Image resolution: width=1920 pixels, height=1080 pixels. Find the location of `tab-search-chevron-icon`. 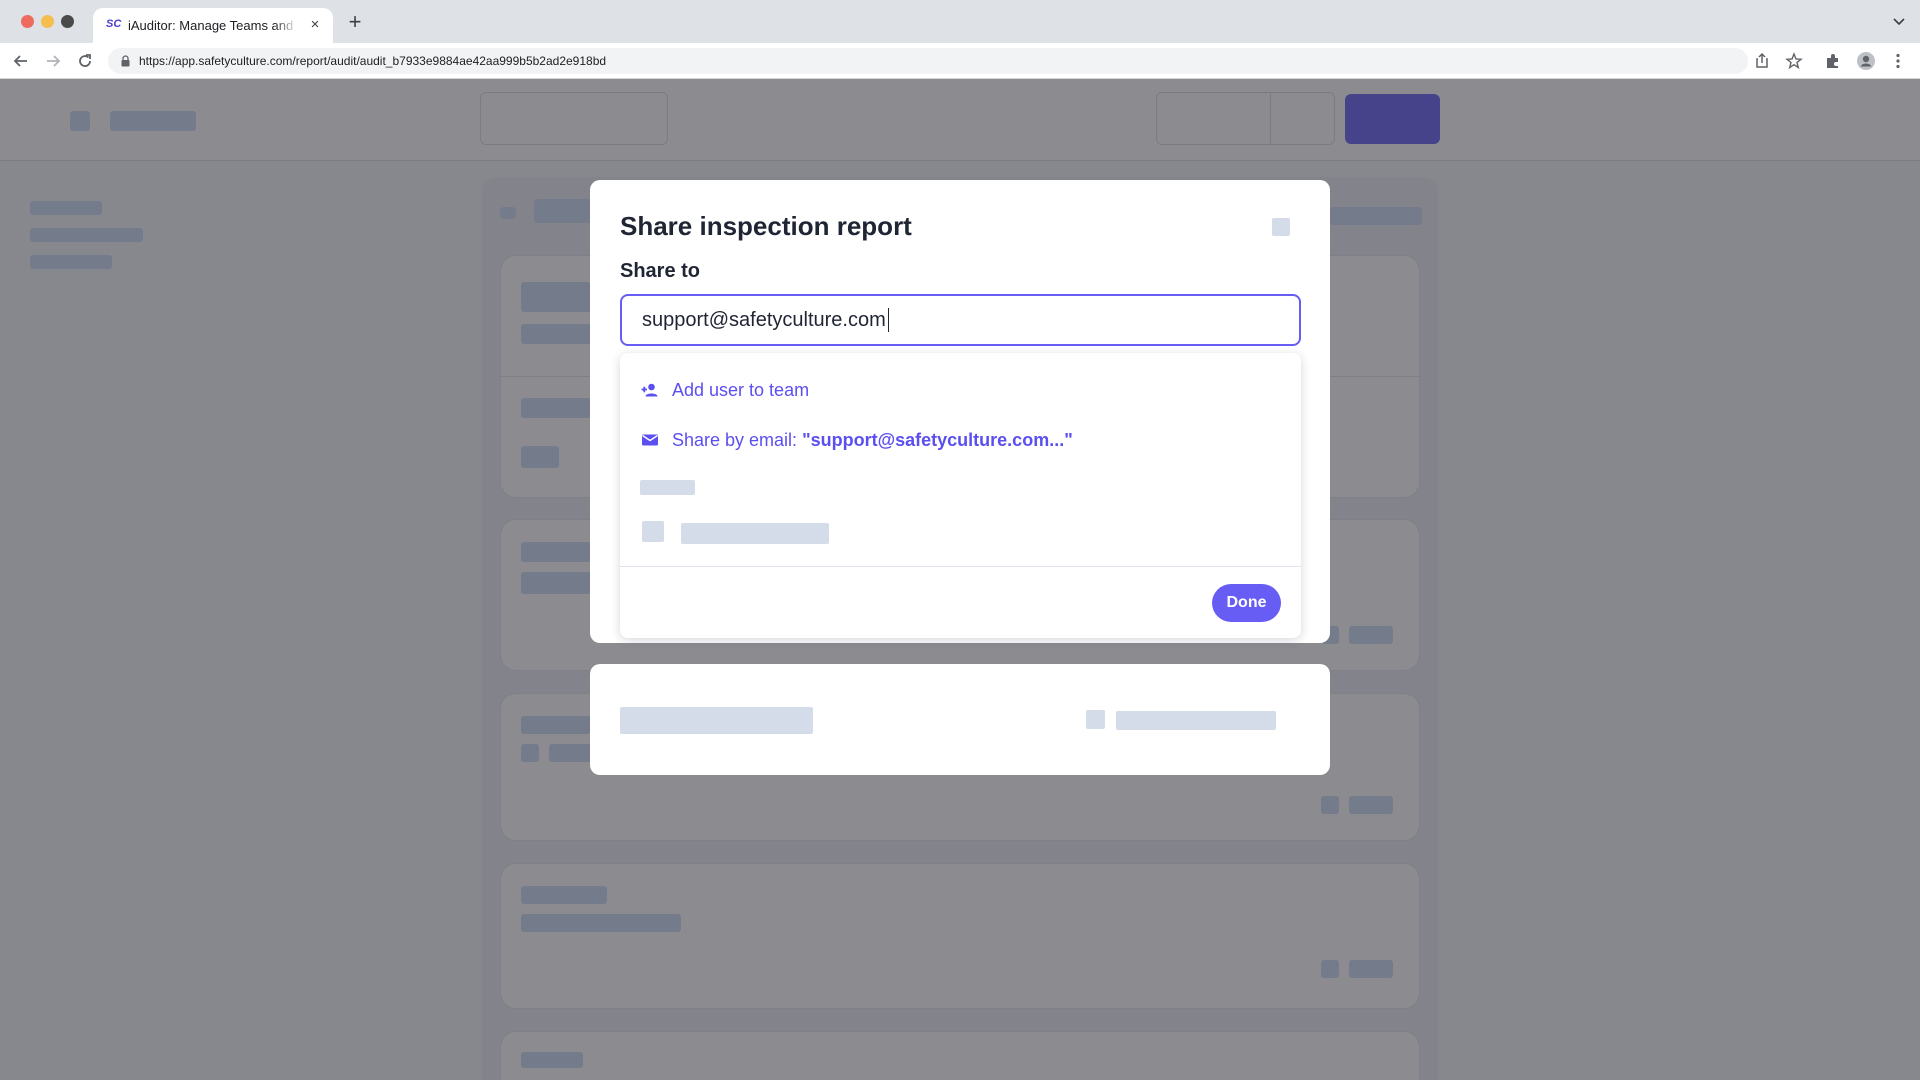

tab-search-chevron-icon is located at coordinates (1899, 21).